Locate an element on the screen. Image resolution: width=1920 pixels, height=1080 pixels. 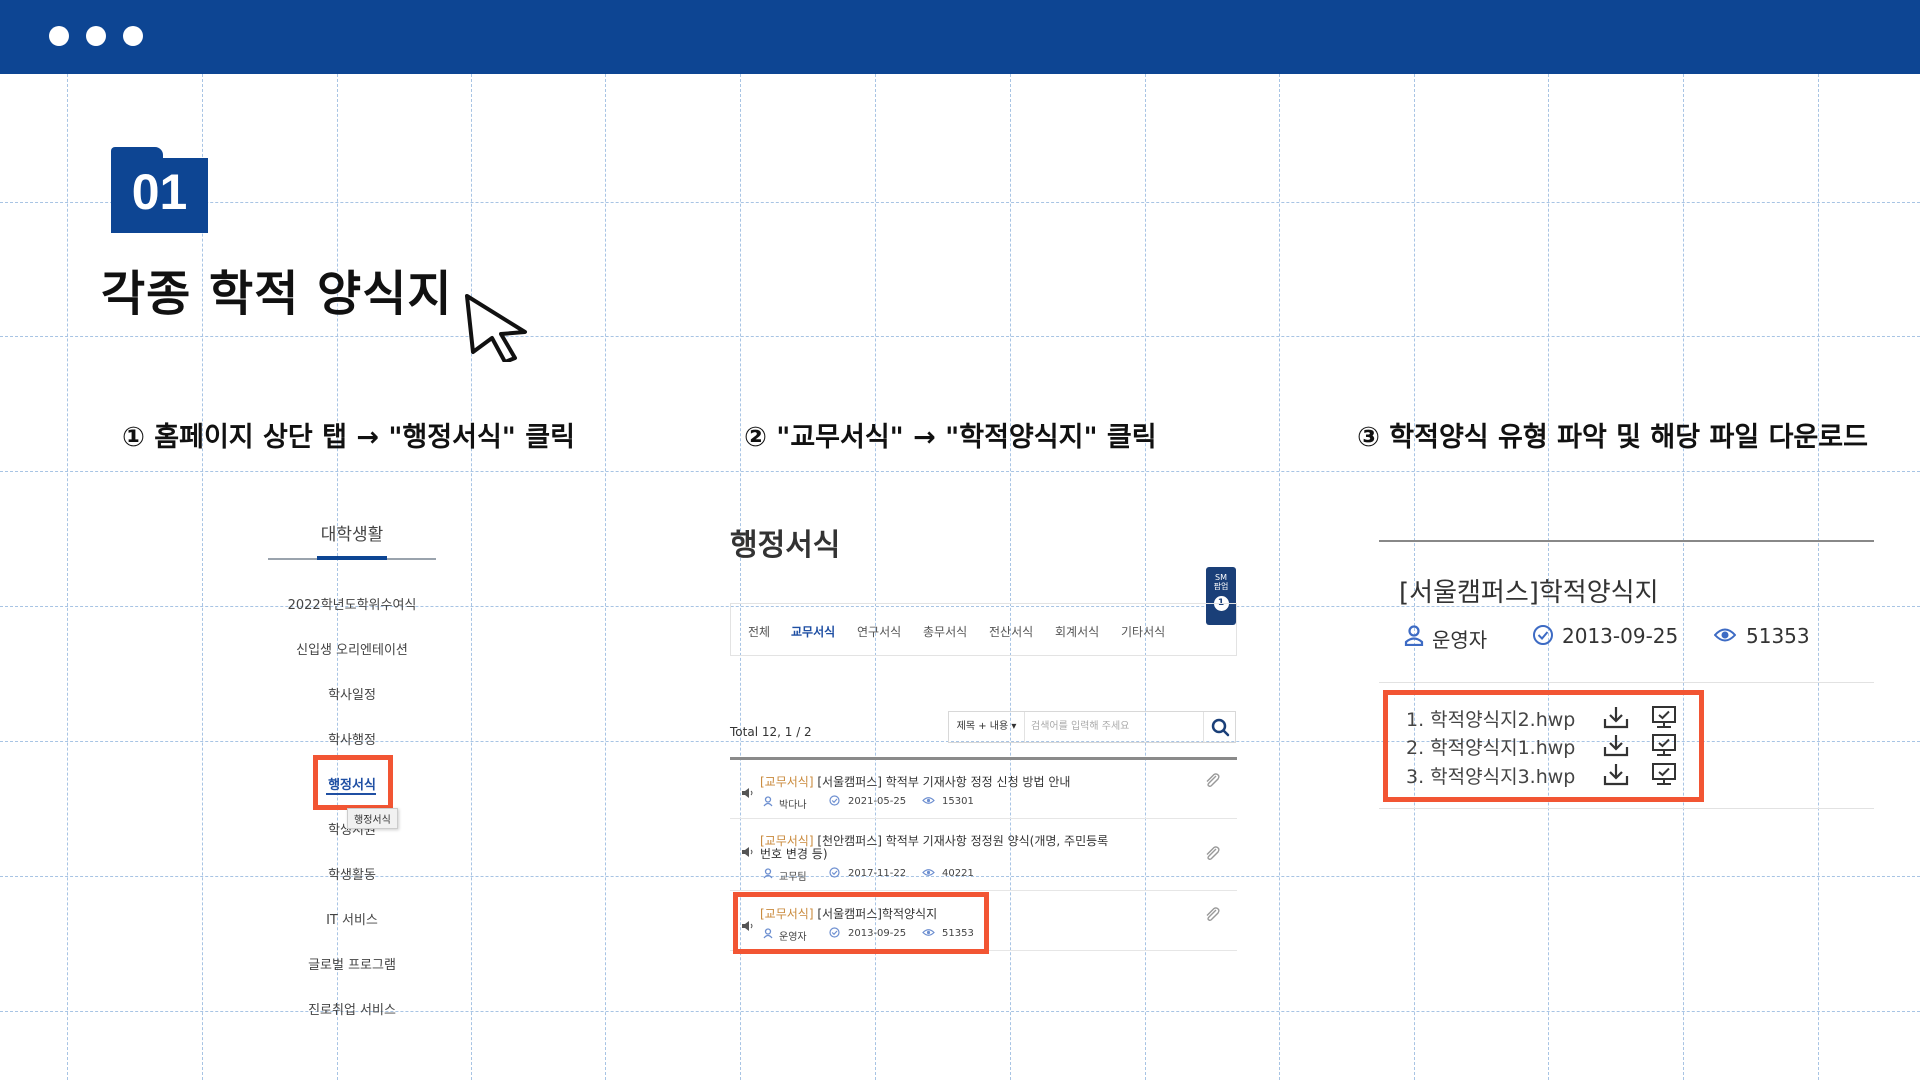
tab-accounting-forms: 회계서식 is located at coordinates (1077, 631).